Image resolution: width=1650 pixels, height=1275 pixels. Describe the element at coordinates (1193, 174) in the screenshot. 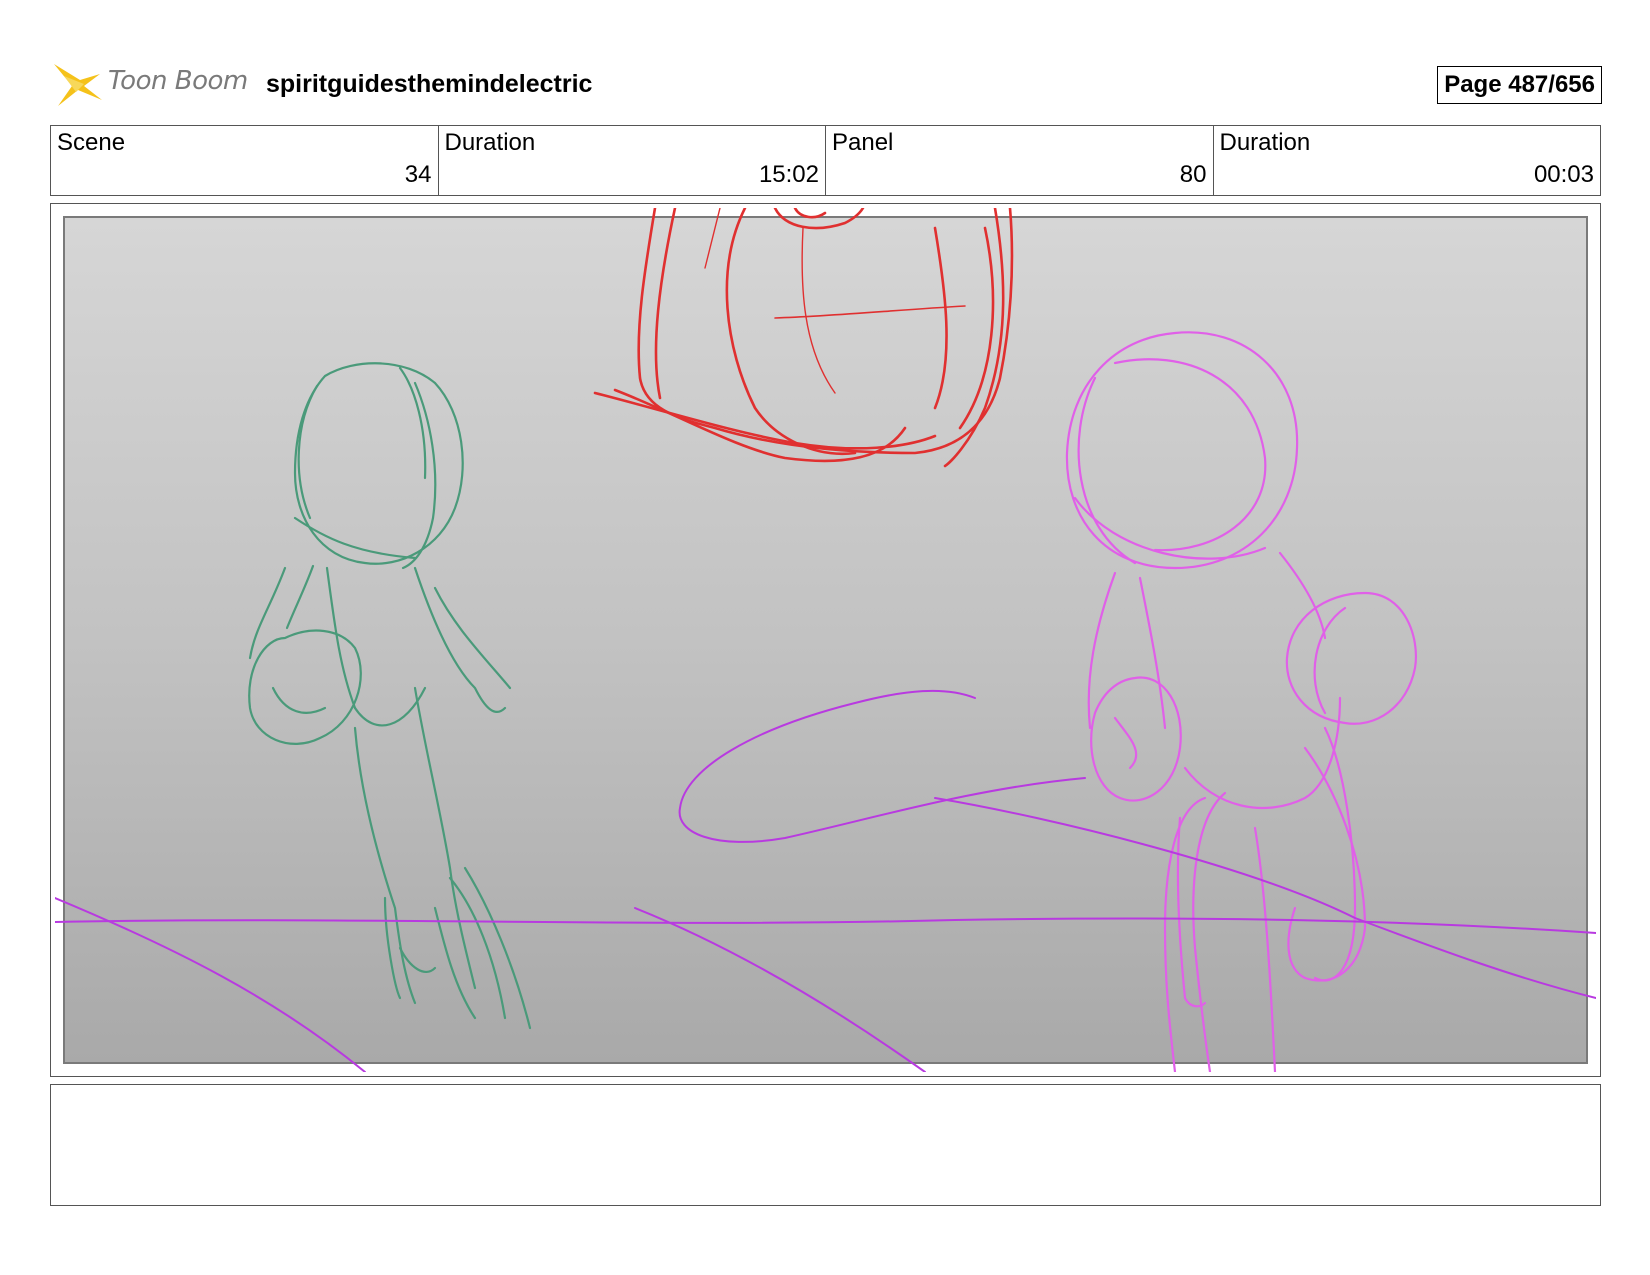

I see `panel-value: 80` at that location.